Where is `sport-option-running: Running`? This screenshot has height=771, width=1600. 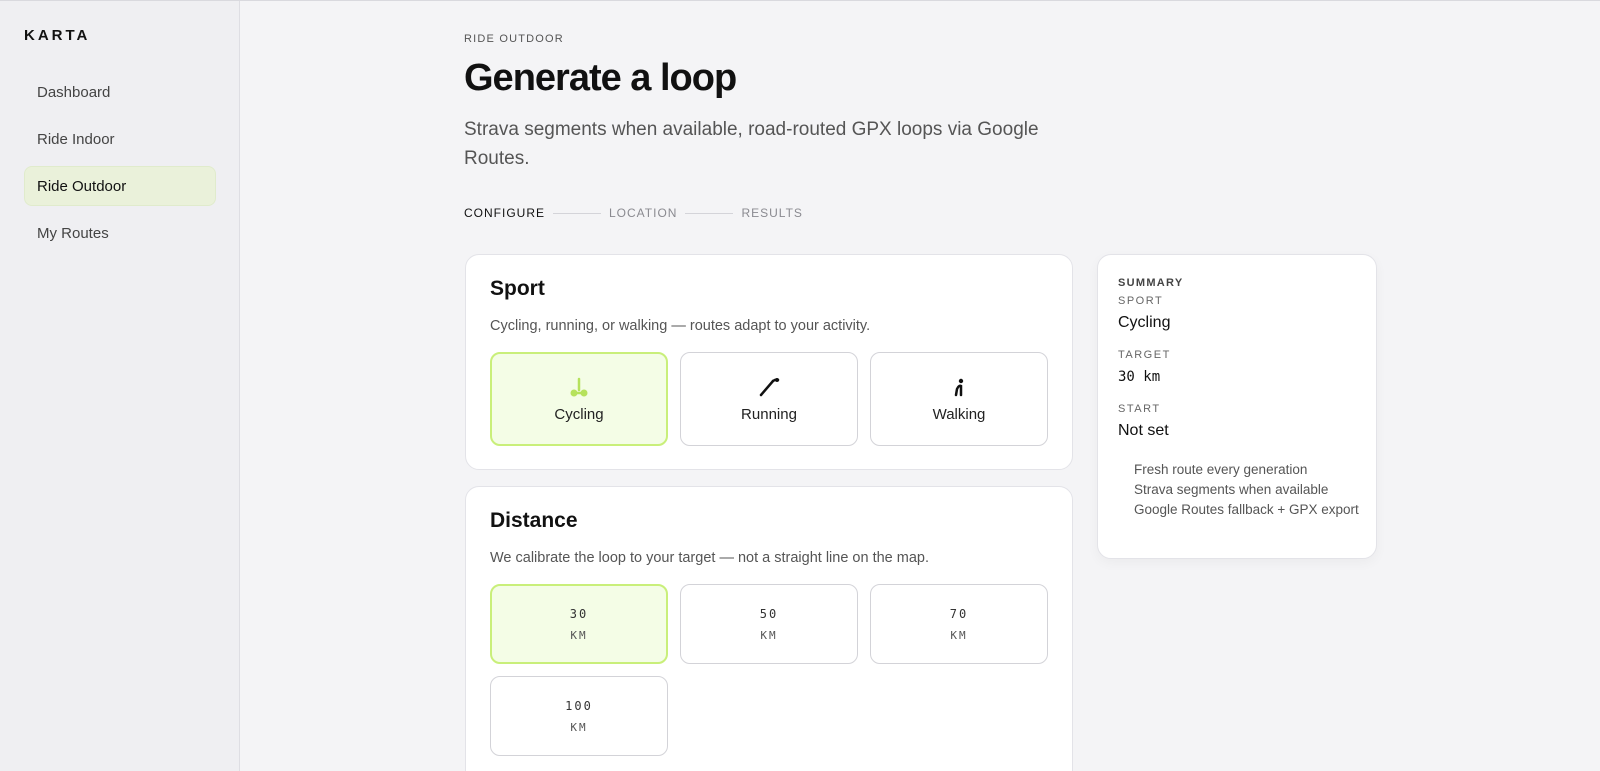 sport-option-running: Running is located at coordinates (769, 399).